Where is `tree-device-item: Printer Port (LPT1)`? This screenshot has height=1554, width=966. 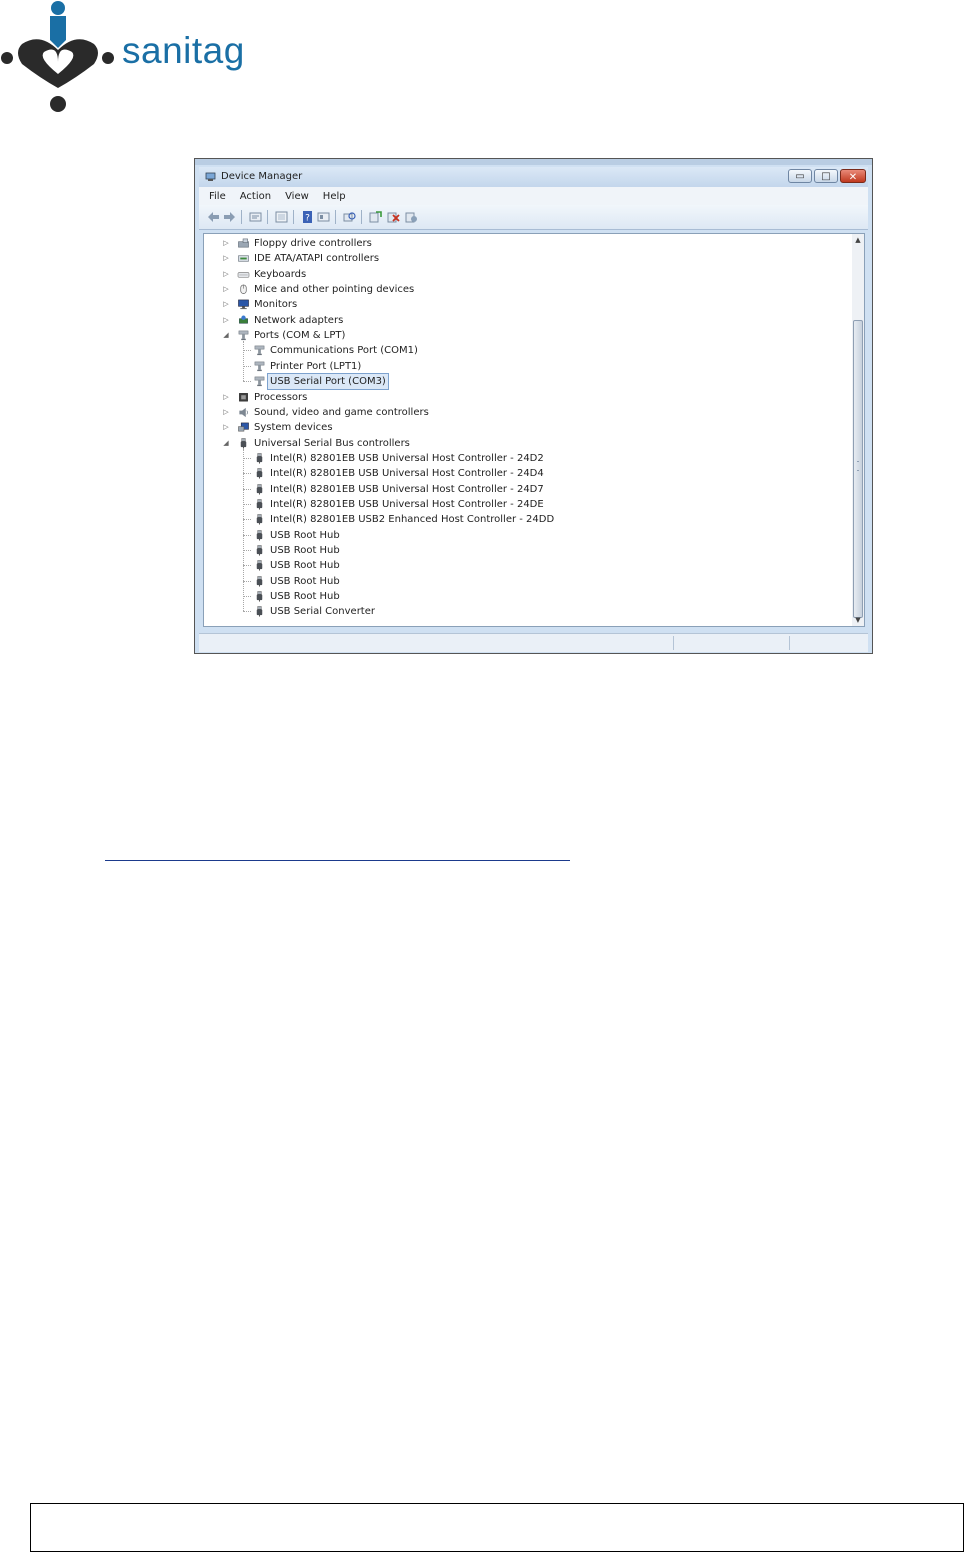 tree-device-item: Printer Port (LPT1) is located at coordinates (524, 366).